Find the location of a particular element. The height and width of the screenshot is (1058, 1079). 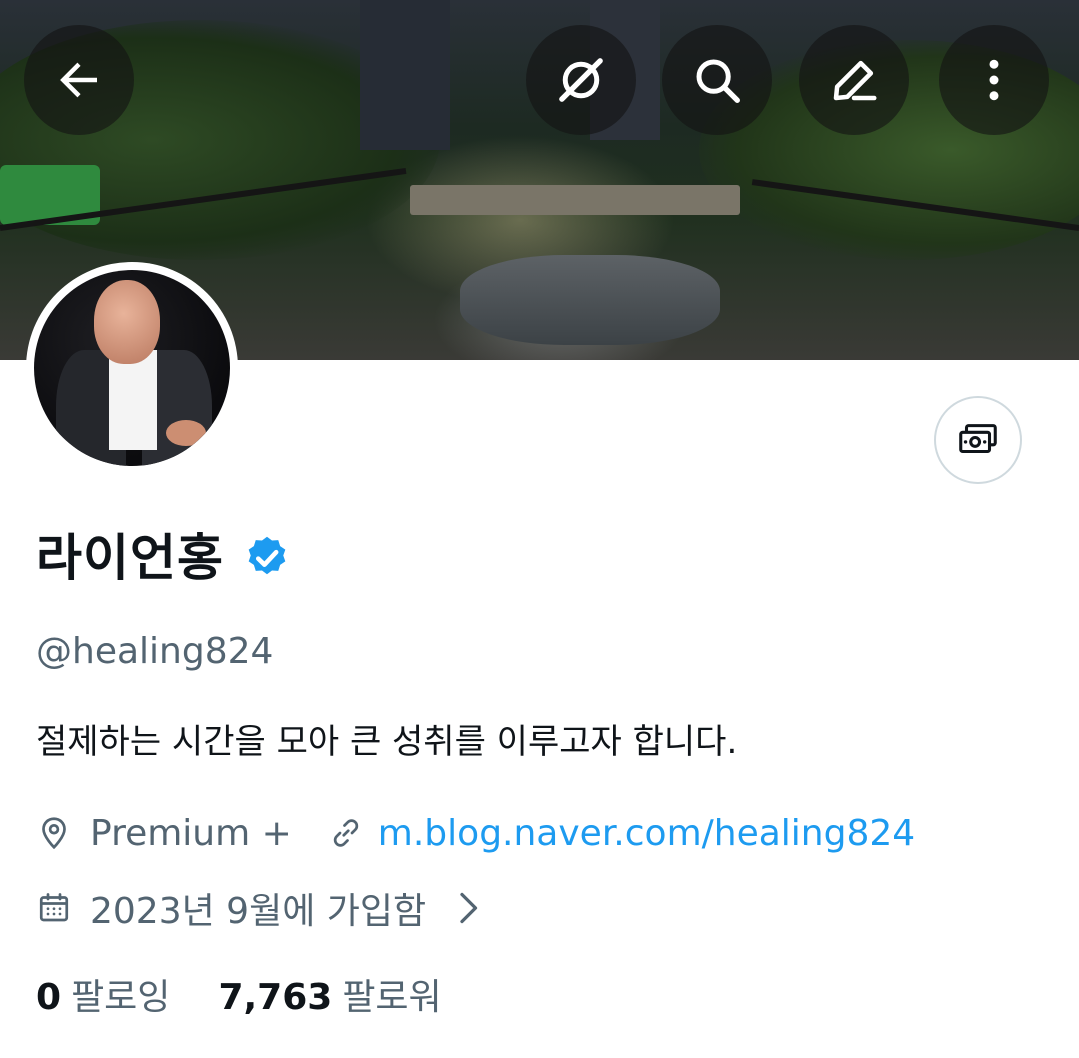

profile-name: 라이언홍 is located at coordinates (130, 558).